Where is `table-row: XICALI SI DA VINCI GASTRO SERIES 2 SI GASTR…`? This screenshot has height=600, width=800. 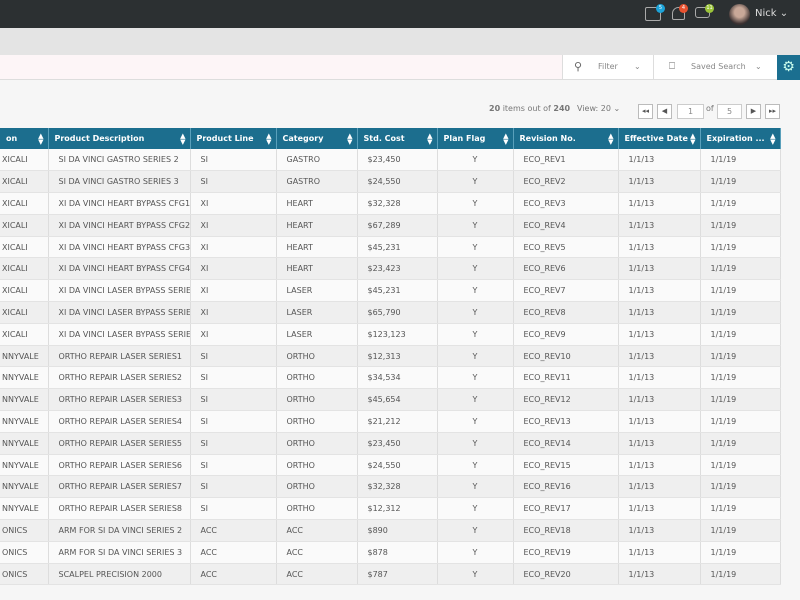
table-row: XICALI SI DA VINCI GASTRO SERIES 2 SI GASTR… is located at coordinates (390, 160).